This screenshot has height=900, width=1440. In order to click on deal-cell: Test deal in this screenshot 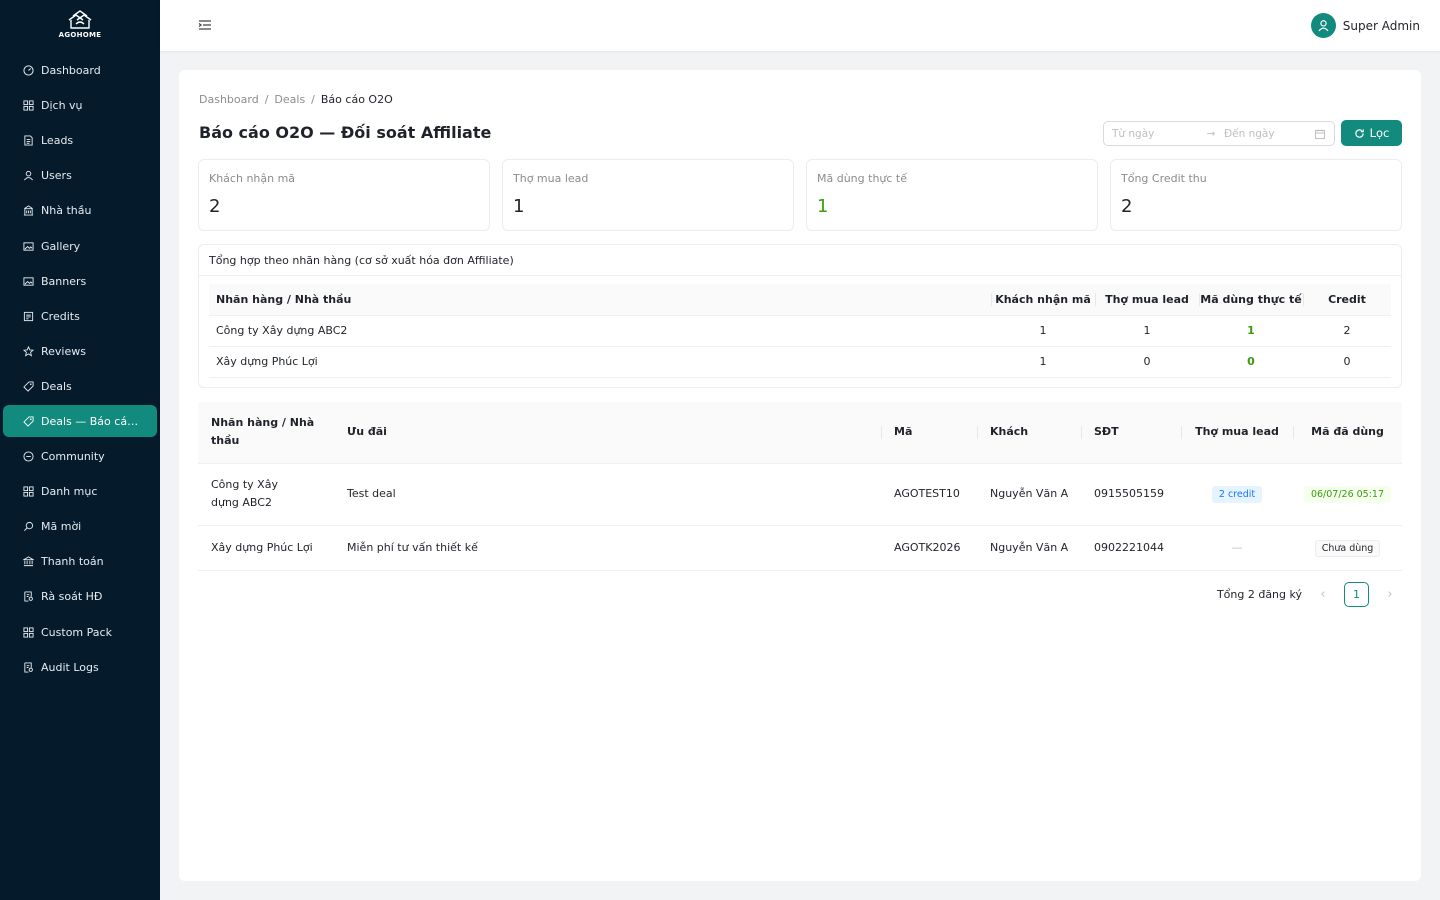, I will do `click(607, 494)`.